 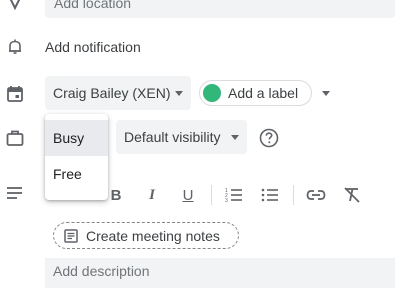 I want to click on clear-formatting-icon, so click(x=352, y=195).